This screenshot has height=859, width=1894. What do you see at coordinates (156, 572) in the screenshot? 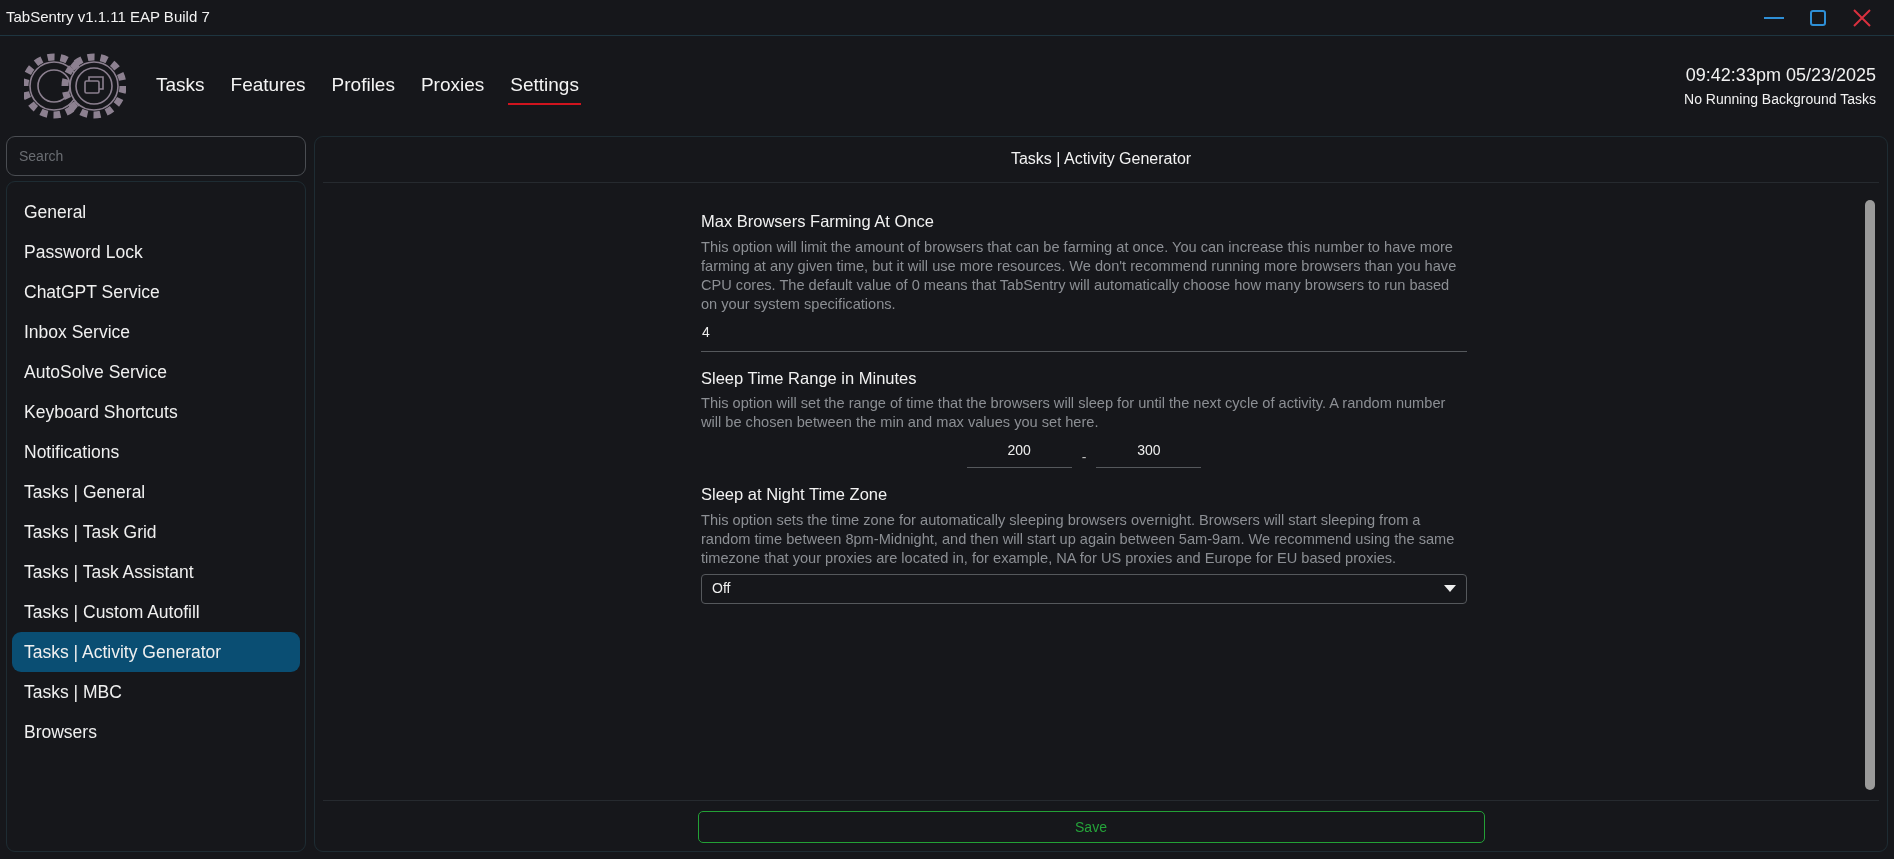
I see `sidebar-item: Tasks | Task Assistant` at bounding box center [156, 572].